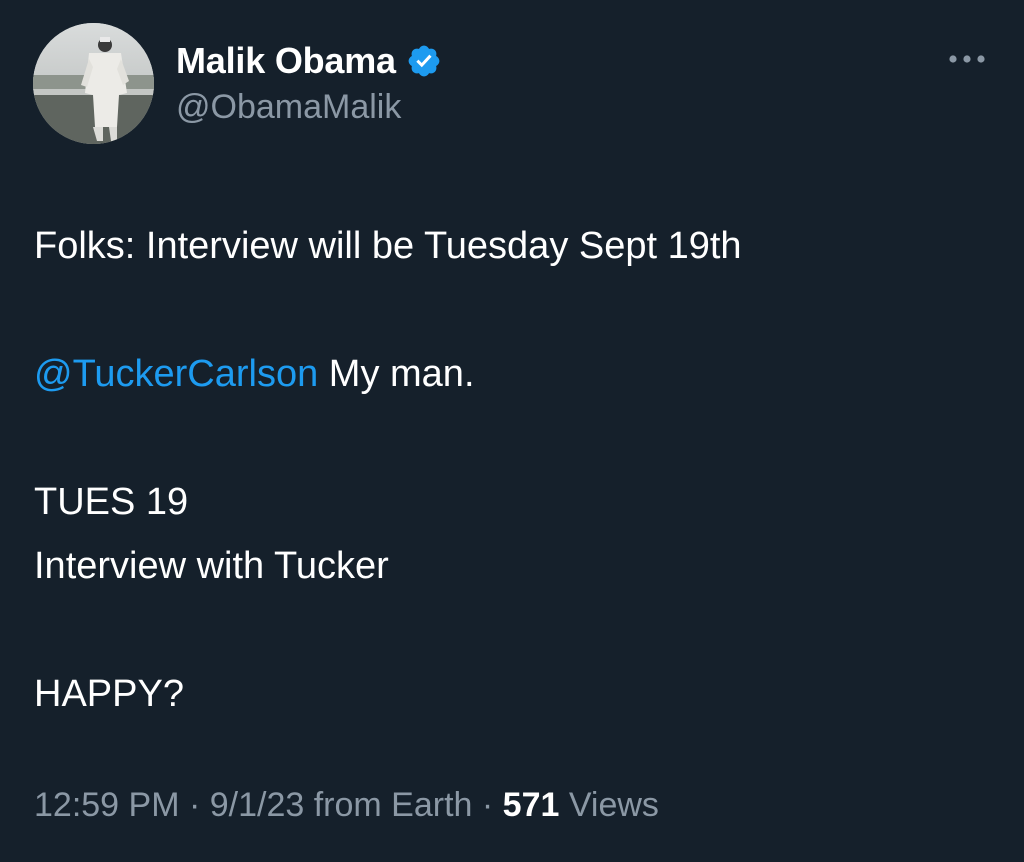  I want to click on avatar-photo, so click(93, 83).